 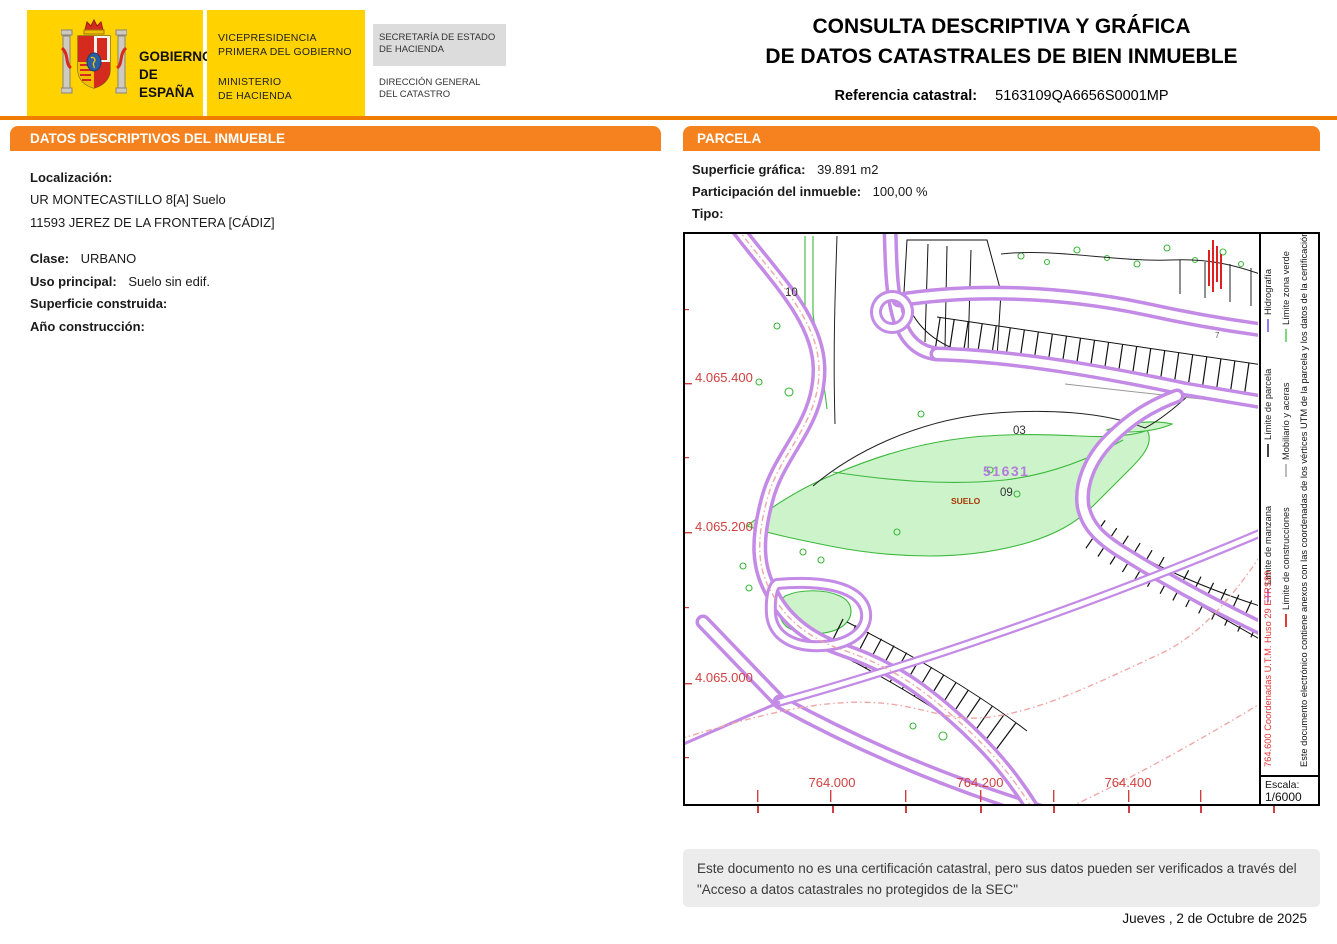 What do you see at coordinates (158, 138) in the screenshot?
I see `left-panel-title: DATOS DESCRIPTIVOS DEL INMUEBLE` at bounding box center [158, 138].